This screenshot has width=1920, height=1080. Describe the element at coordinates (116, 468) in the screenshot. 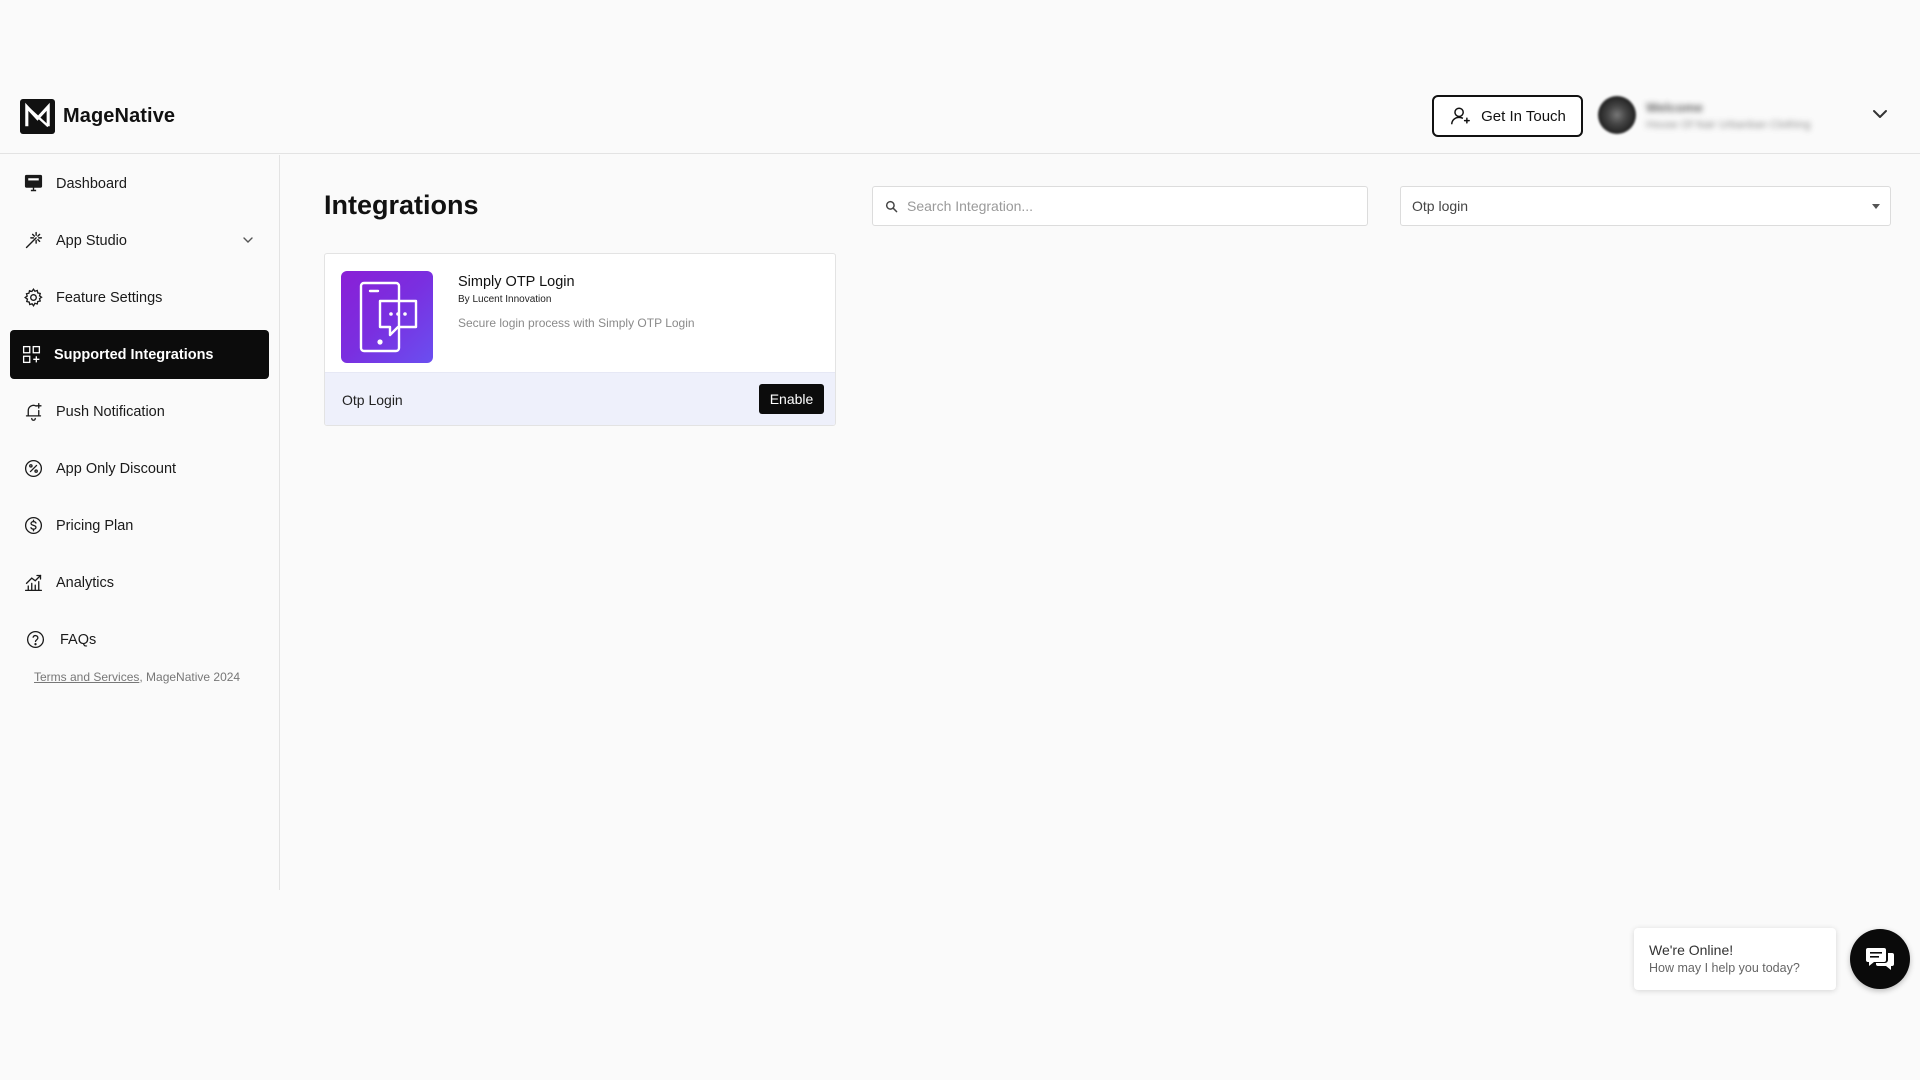

I see `sidebar-item-label: App Only Discount` at that location.